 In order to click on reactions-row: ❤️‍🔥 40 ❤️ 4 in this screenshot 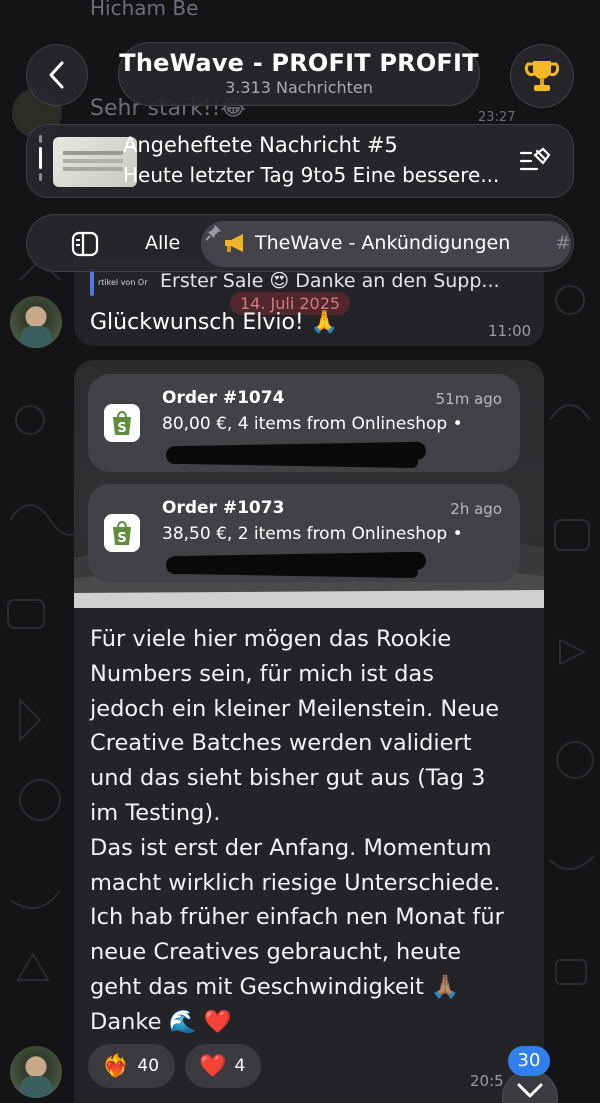, I will do `click(175, 1066)`.